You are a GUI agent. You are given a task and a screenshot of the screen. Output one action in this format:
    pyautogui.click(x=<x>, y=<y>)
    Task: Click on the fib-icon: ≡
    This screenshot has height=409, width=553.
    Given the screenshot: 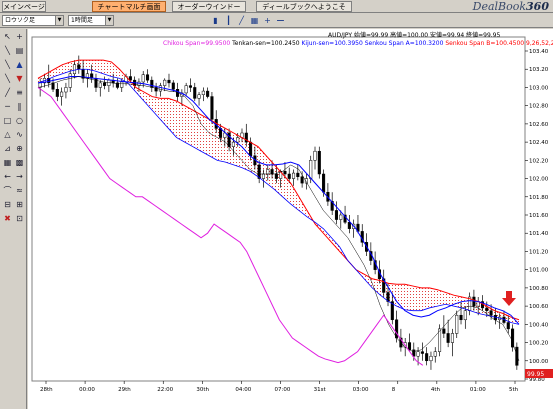 What is the action you would take?
    pyautogui.click(x=19, y=92)
    